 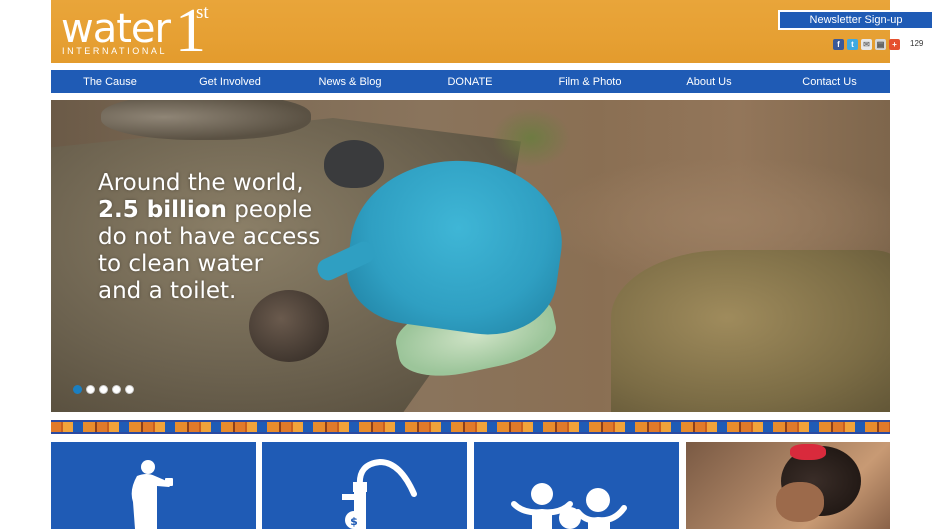 I want to click on hero-photo-grass, so click(x=750, y=331).